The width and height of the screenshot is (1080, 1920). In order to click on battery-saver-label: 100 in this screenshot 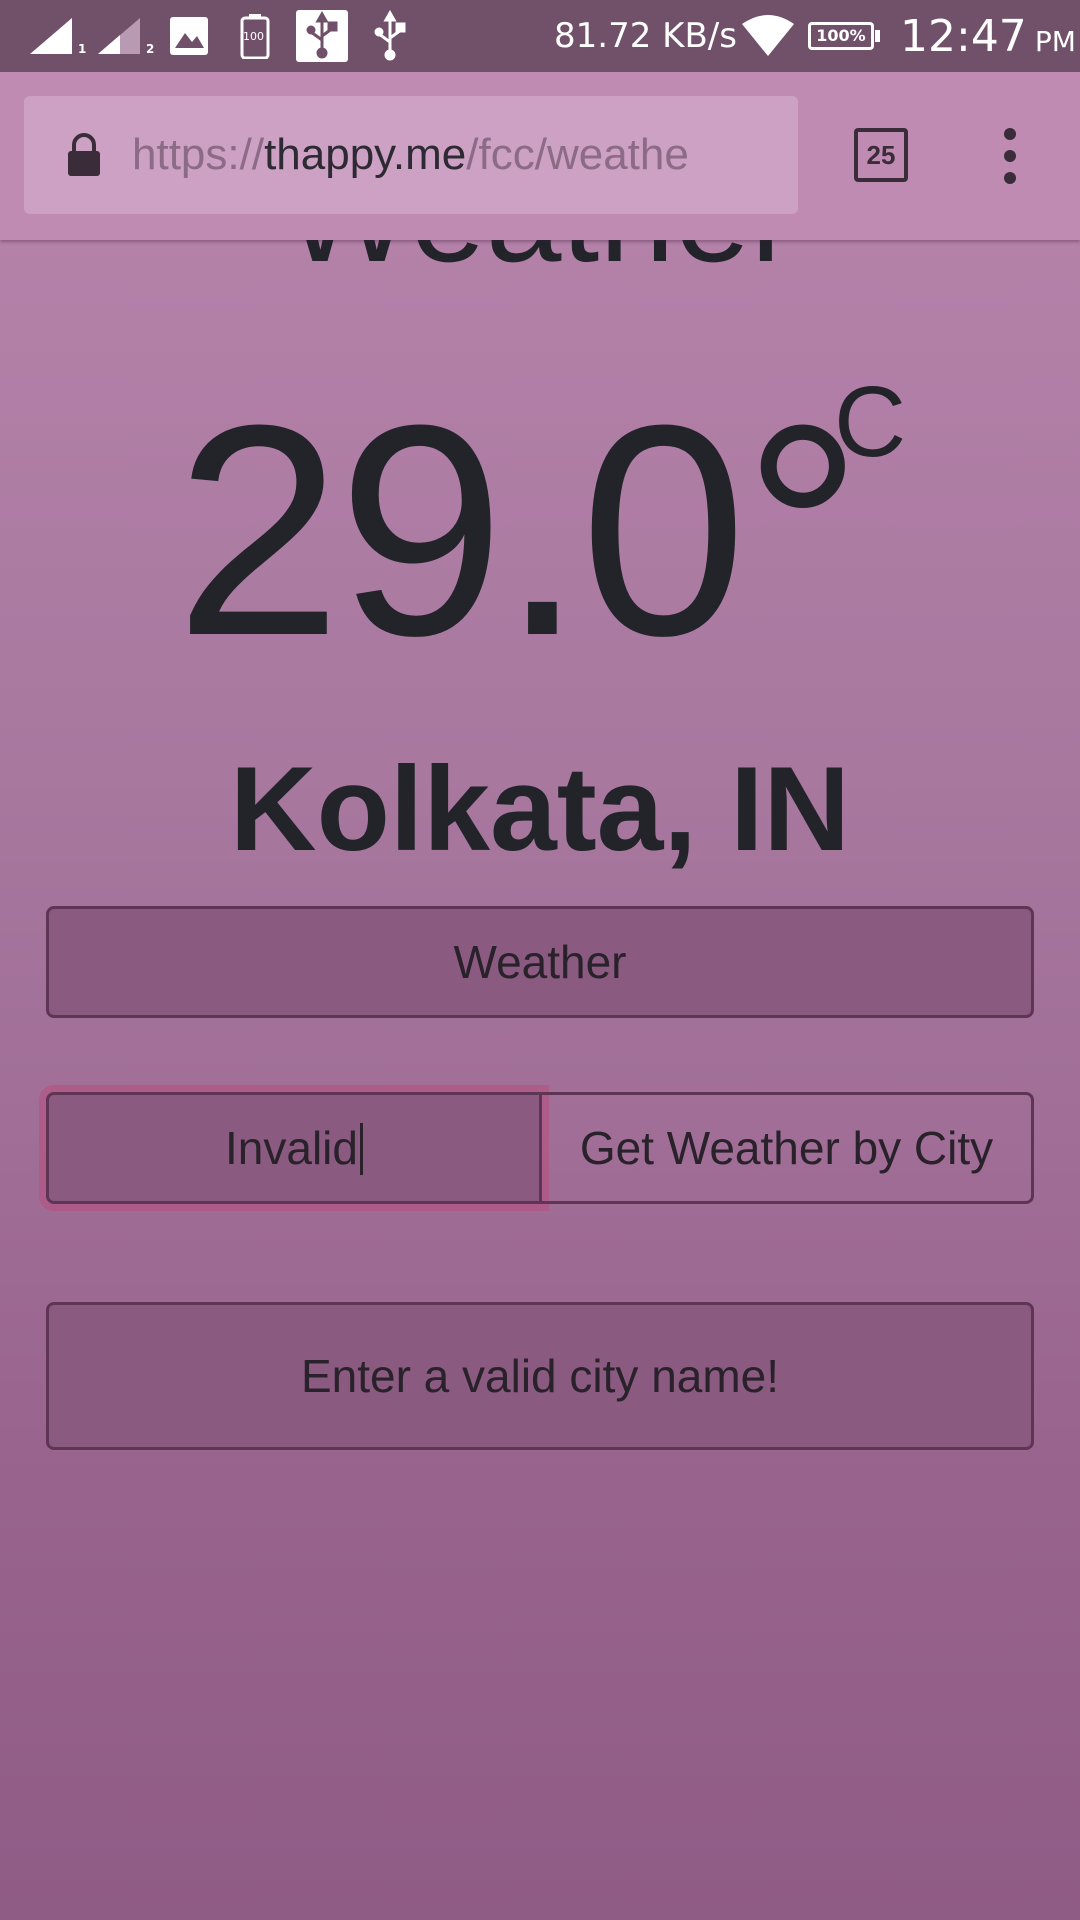, I will do `click(253, 36)`.